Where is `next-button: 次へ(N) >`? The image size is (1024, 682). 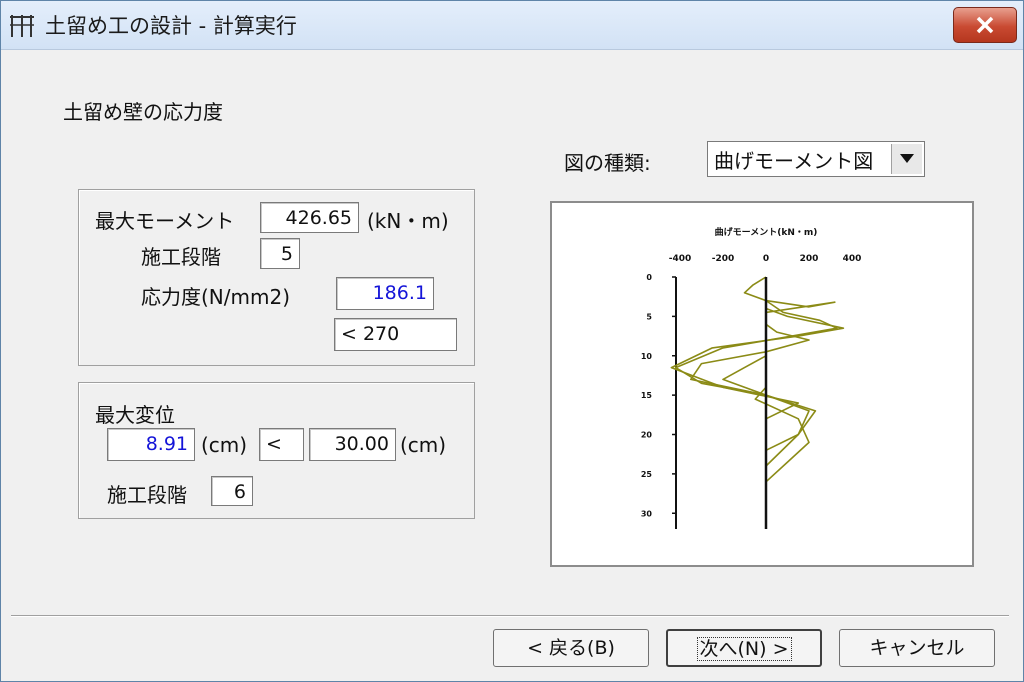 next-button: 次へ(N) > is located at coordinates (744, 648).